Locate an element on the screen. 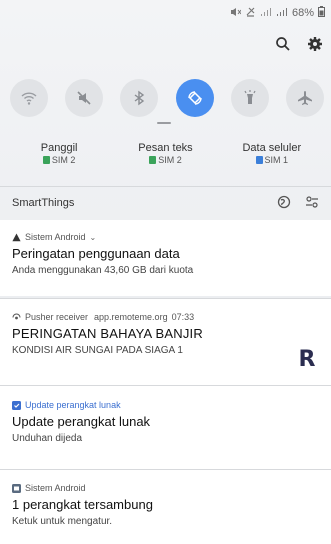  notification-body: Ketuk untuk mengatur. is located at coordinates (62, 521).